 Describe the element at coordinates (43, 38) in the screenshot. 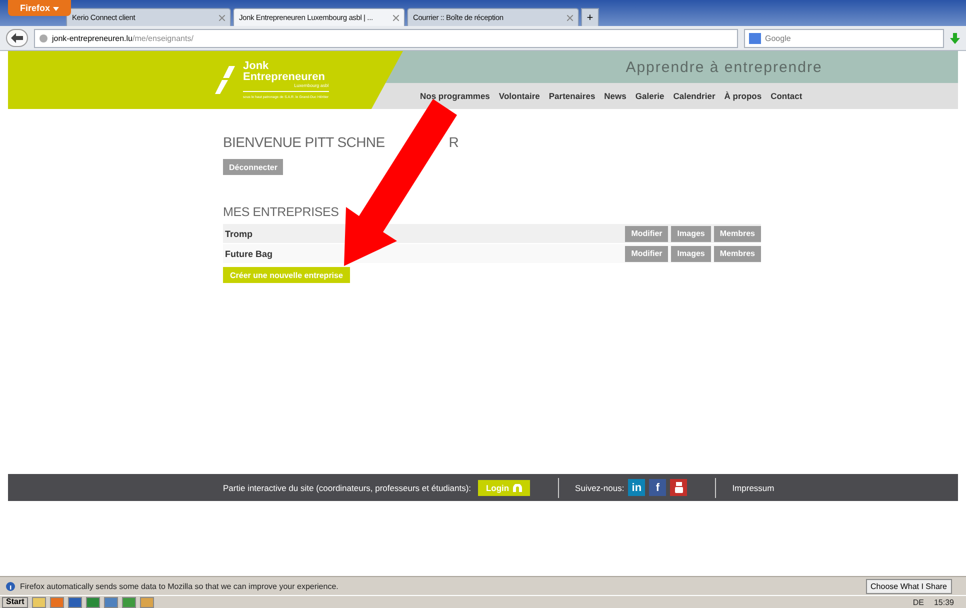

I see `globe-icon` at that location.